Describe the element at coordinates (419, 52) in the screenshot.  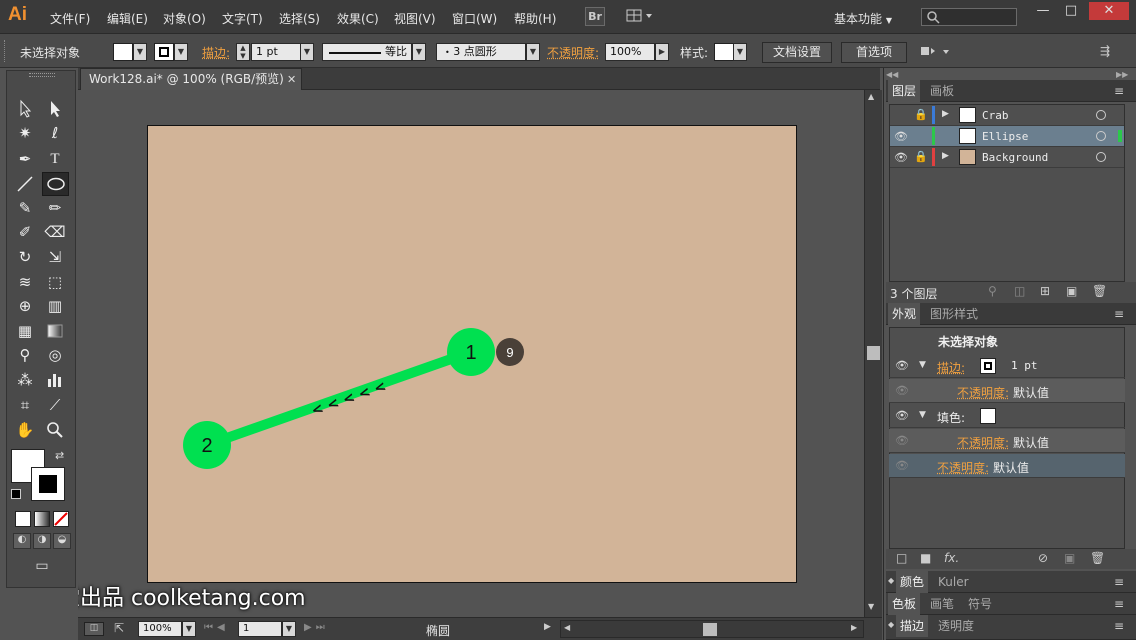
I see `profile-dropdown: ▼` at that location.